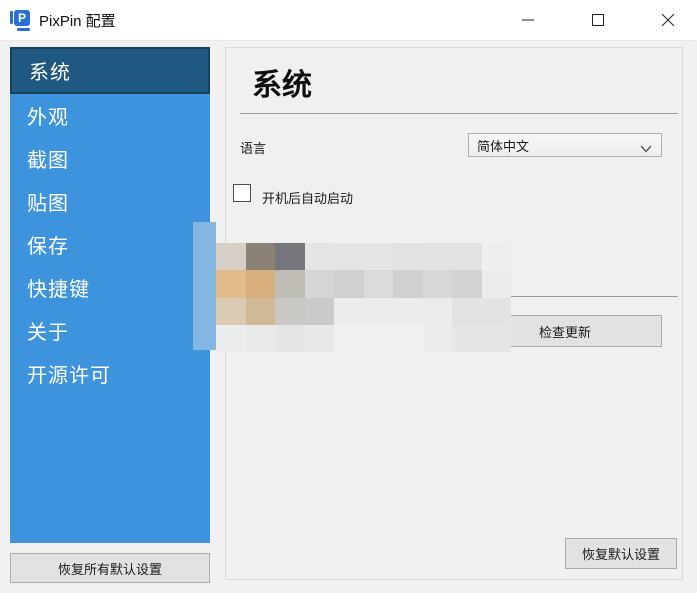  Describe the element at coordinates (668, 20) in the screenshot. I see `close-button` at that location.